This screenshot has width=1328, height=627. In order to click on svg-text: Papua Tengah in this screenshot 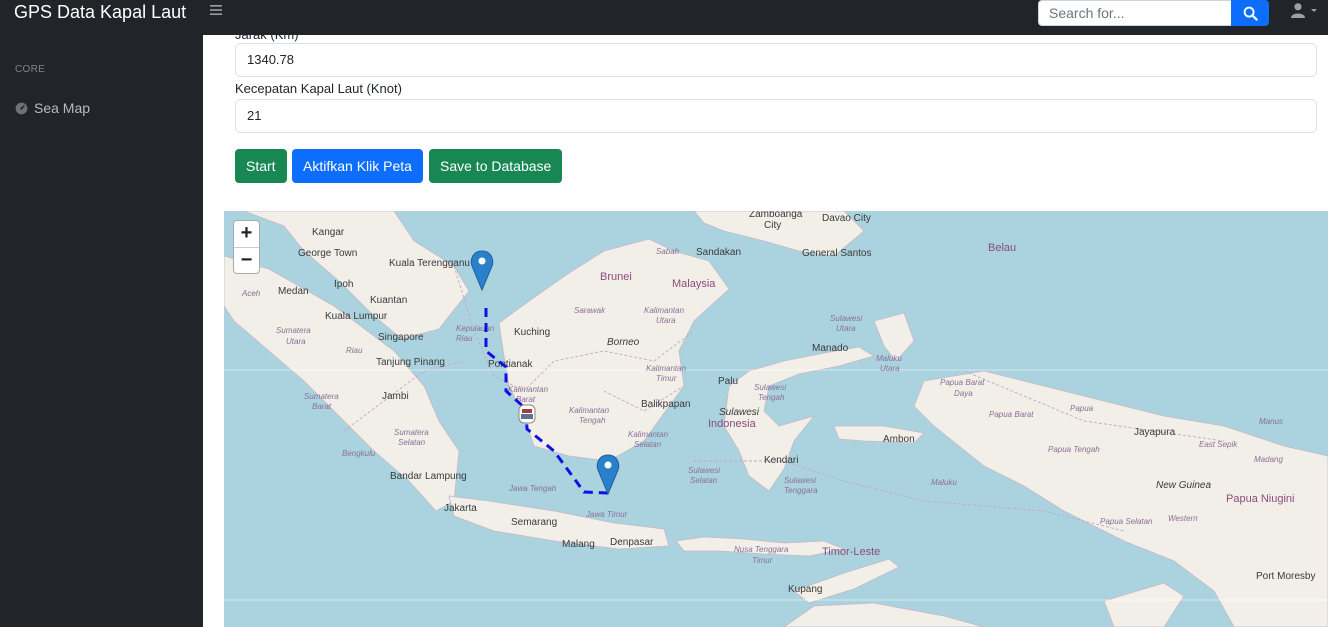, I will do `click(1074, 449)`.